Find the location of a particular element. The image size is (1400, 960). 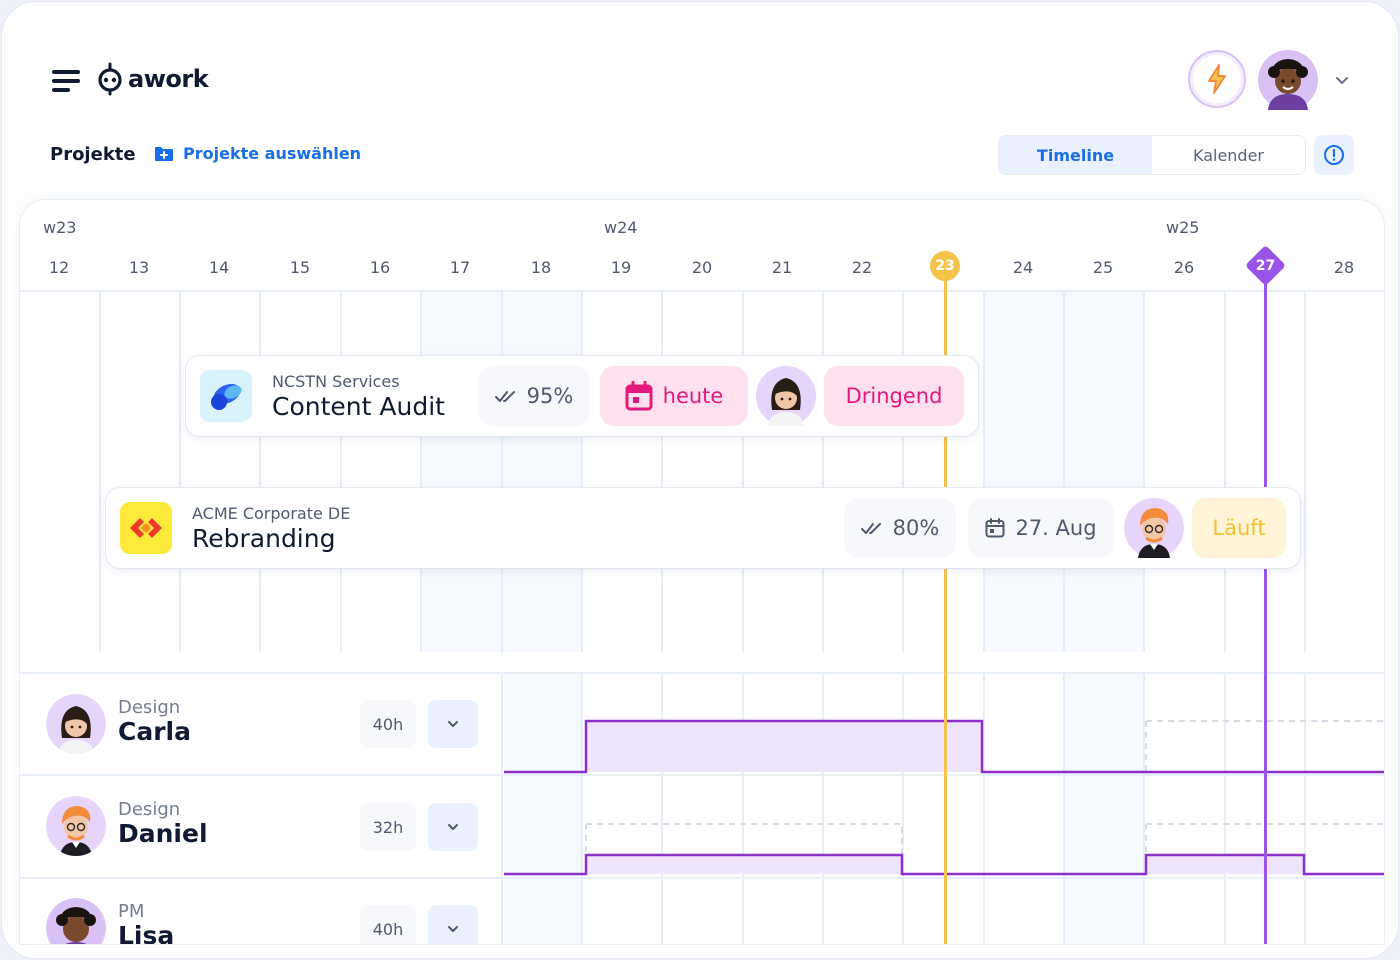

select-projects-link: Projekte auswählen is located at coordinates (257, 153).